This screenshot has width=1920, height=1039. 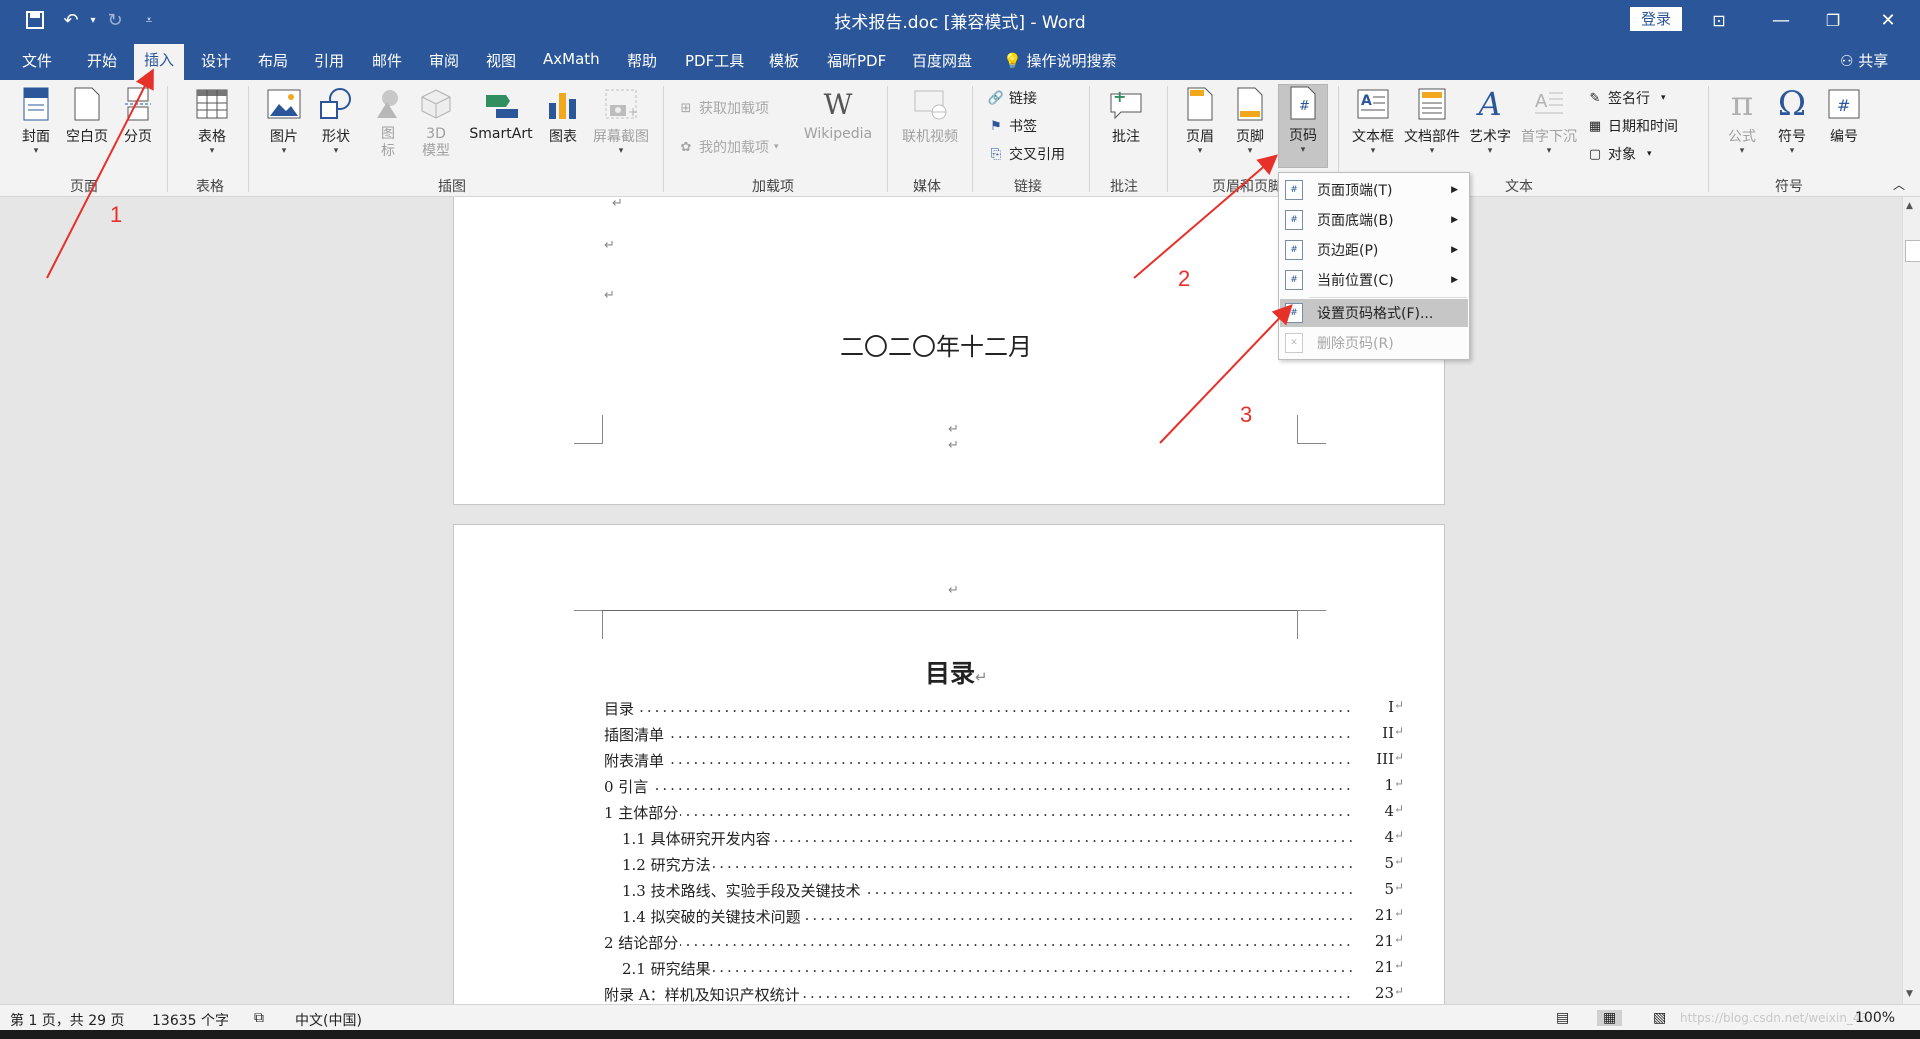 I want to click on restore-icon: ❐, so click(x=1833, y=20).